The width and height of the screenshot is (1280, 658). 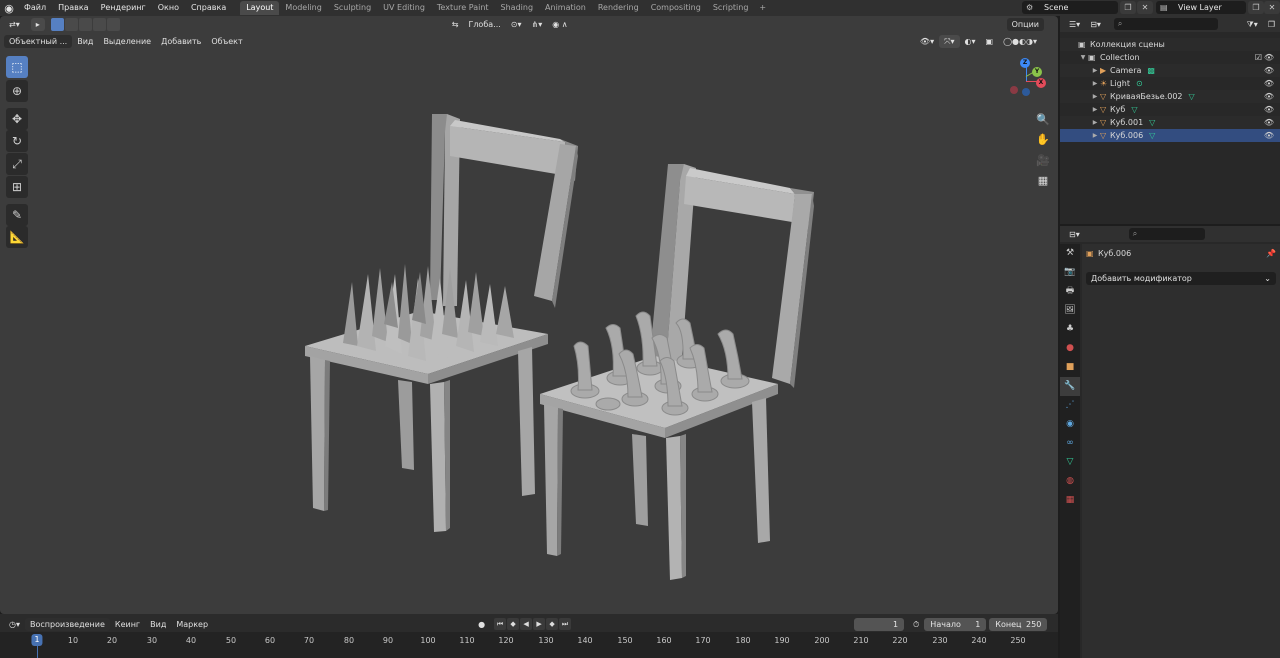 I want to click on add-modifier-dropdown: Добавить модификатор ⌄, so click(x=1181, y=278).